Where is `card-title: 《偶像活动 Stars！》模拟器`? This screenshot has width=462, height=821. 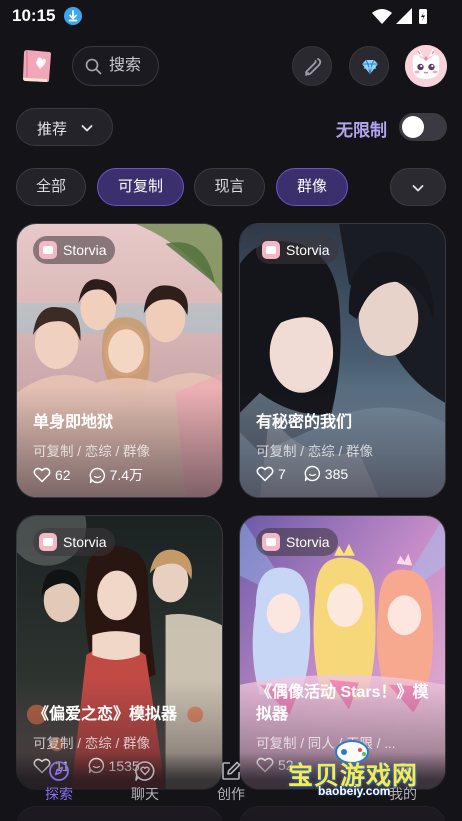 card-title: 《偶像活动 Stars！》模拟器 is located at coordinates (342, 703).